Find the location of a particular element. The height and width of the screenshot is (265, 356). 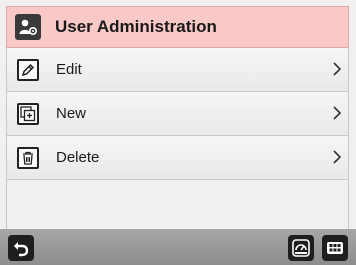

user-admin-icon is located at coordinates (28, 27).